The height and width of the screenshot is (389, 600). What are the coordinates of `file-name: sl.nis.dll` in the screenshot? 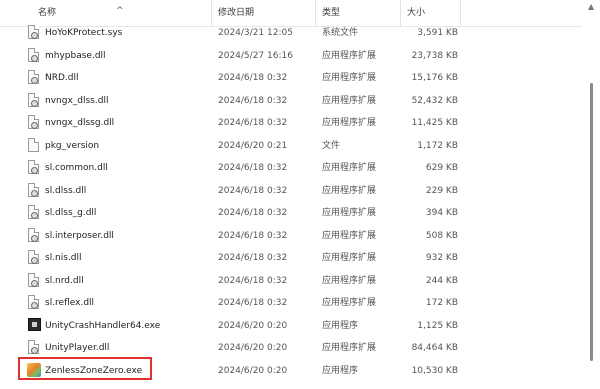 It's located at (63, 258).